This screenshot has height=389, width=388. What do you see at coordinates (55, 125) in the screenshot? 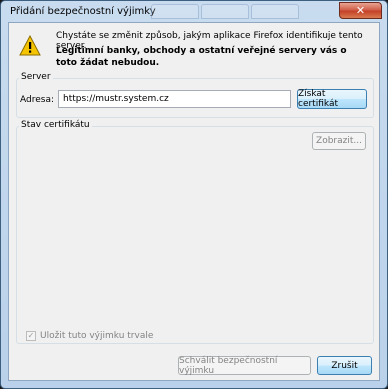
I see `cert-status-group-label: Stav certifikátu` at bounding box center [55, 125].